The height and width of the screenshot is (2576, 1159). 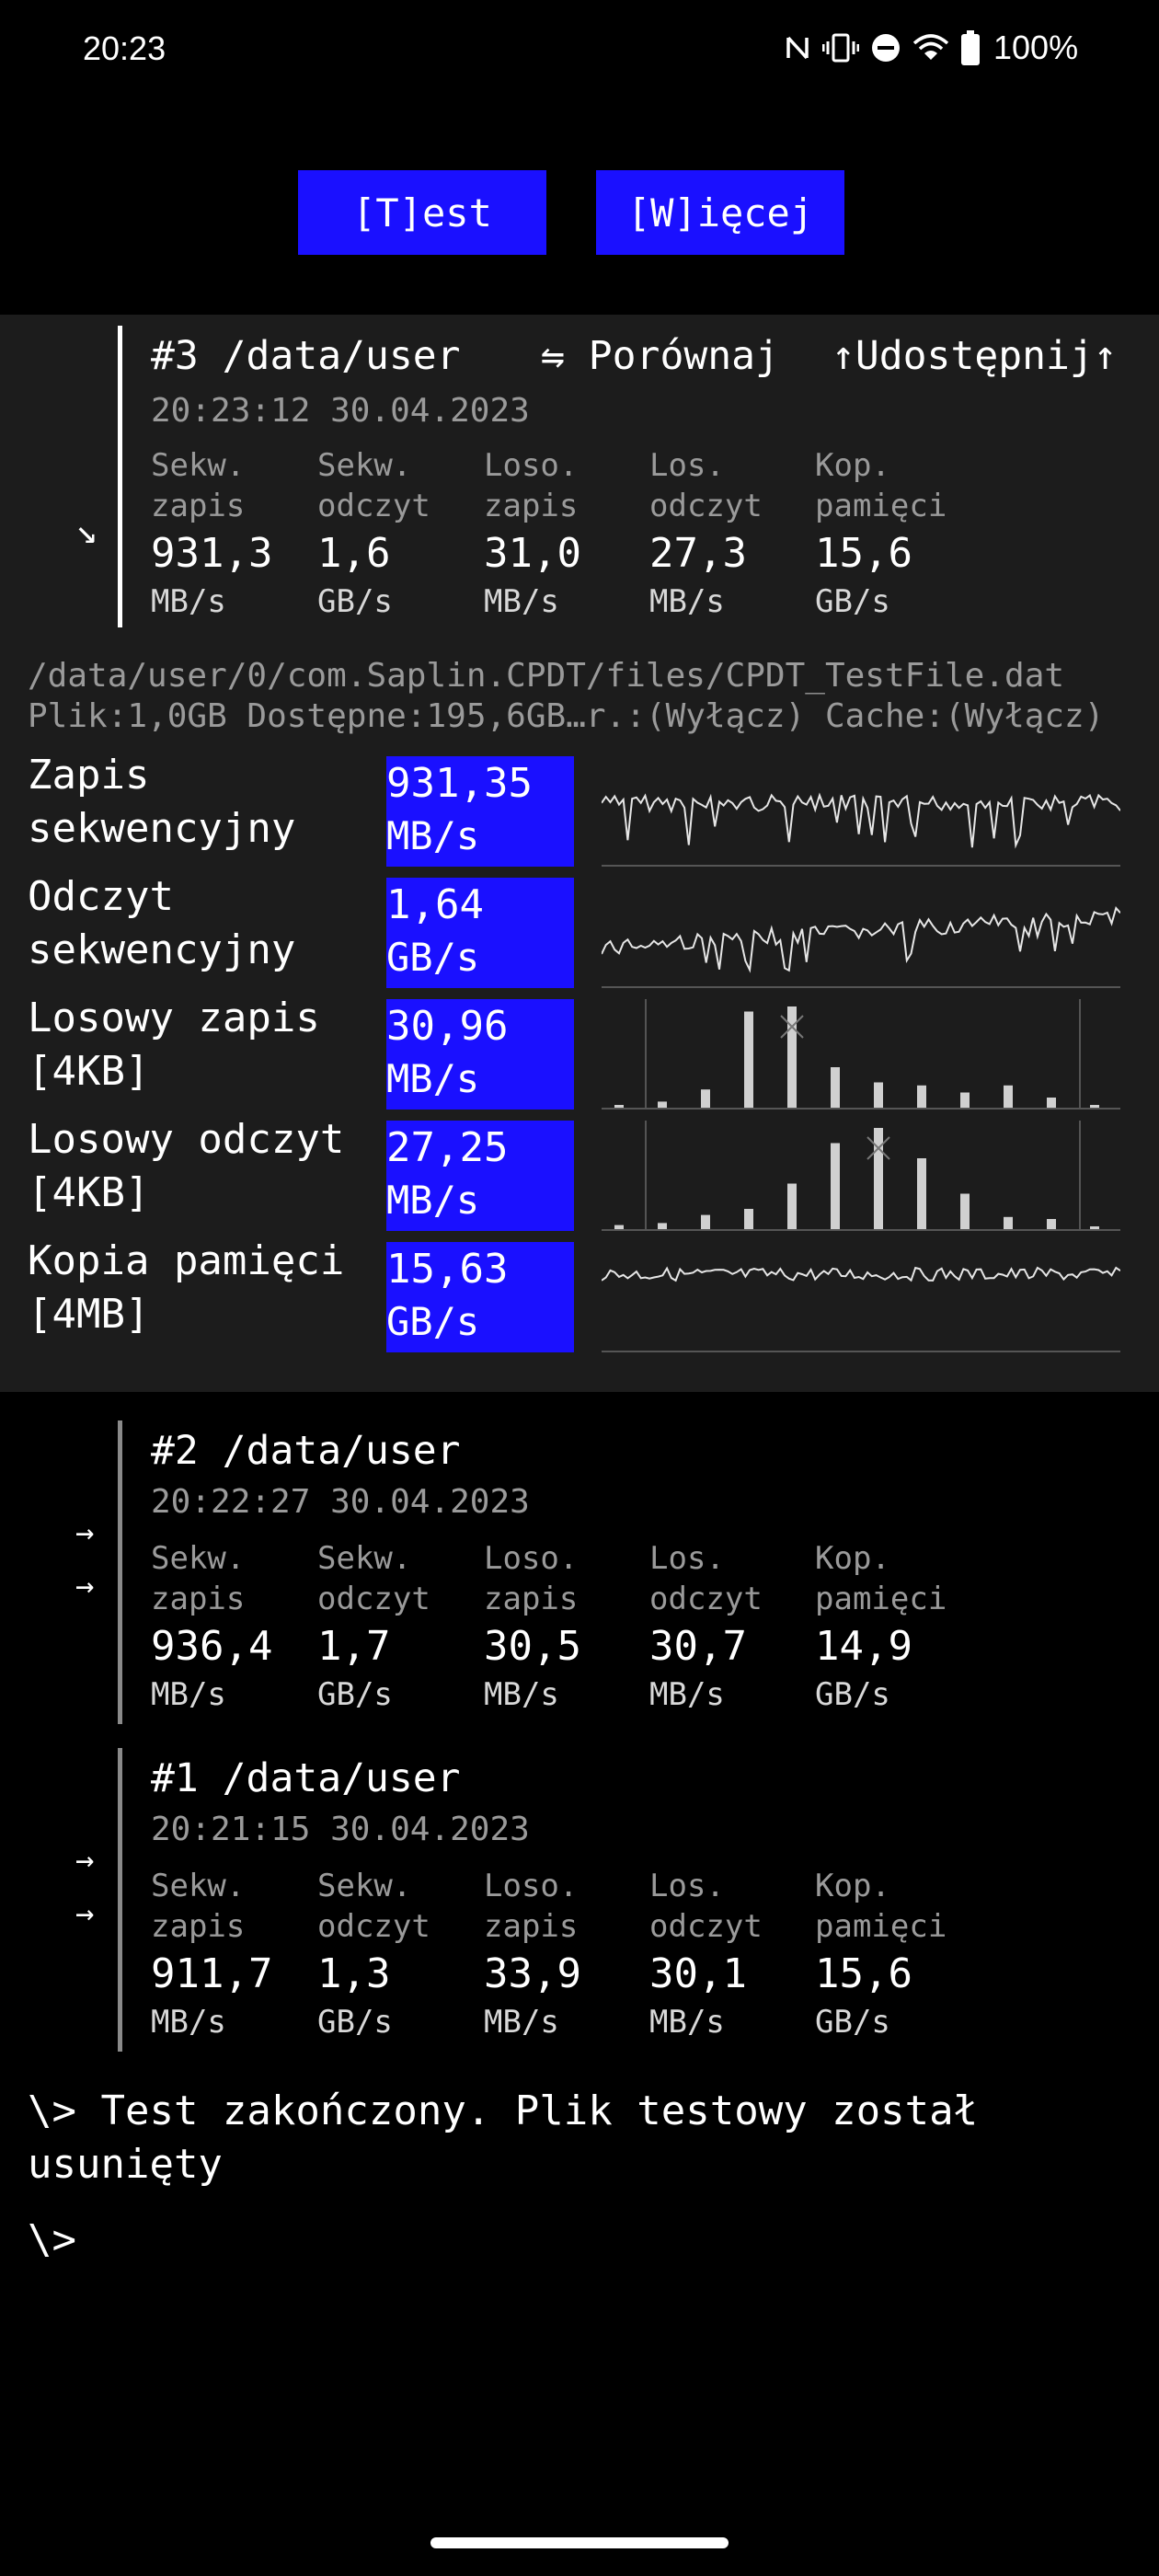 I want to click on battery-icon, so click(x=970, y=47).